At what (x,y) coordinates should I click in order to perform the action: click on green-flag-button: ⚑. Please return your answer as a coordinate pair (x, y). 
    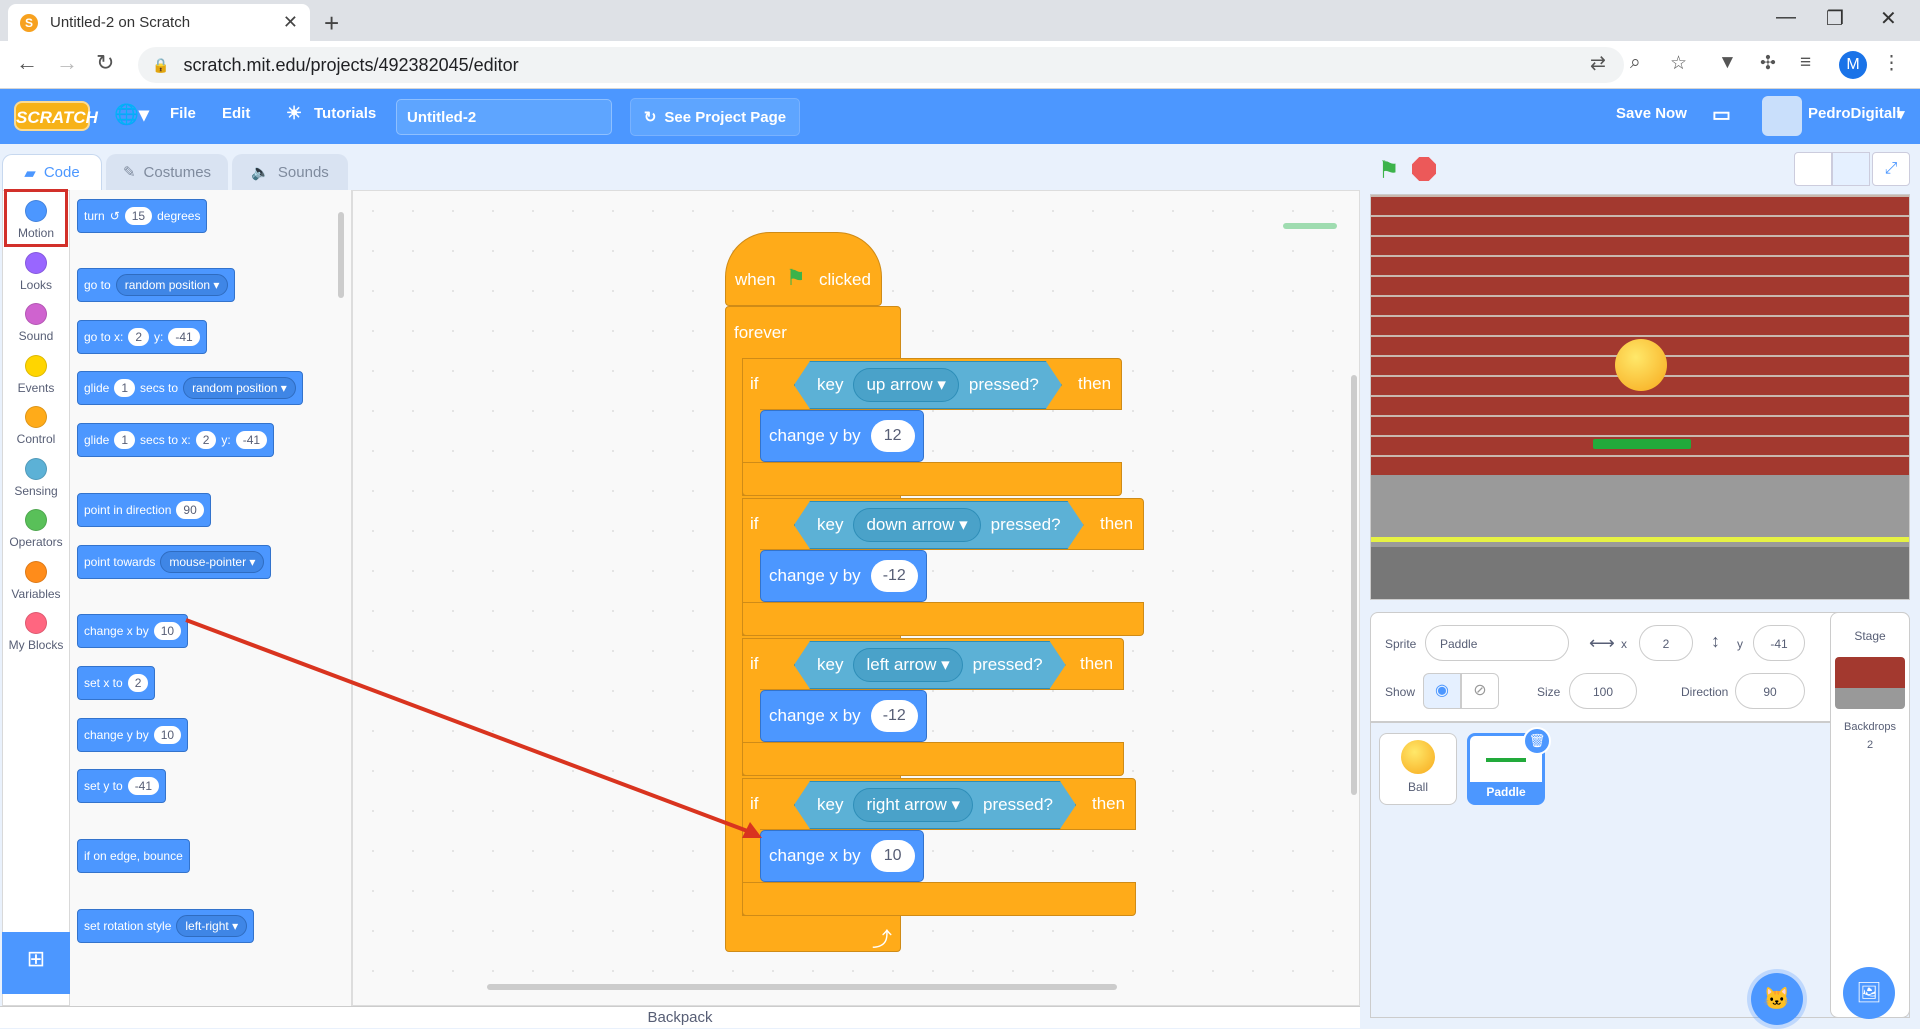
    Looking at the image, I should click on (1389, 170).